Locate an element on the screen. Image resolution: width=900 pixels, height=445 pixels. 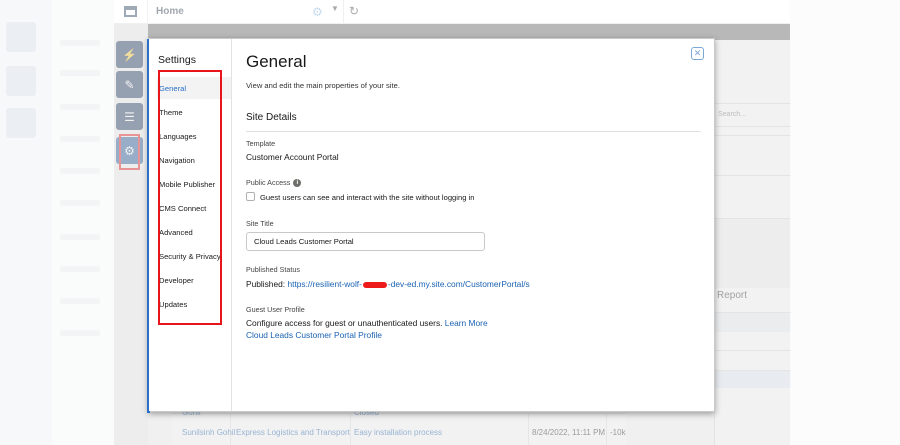
background-right-area is located at coordinates (845, 222).